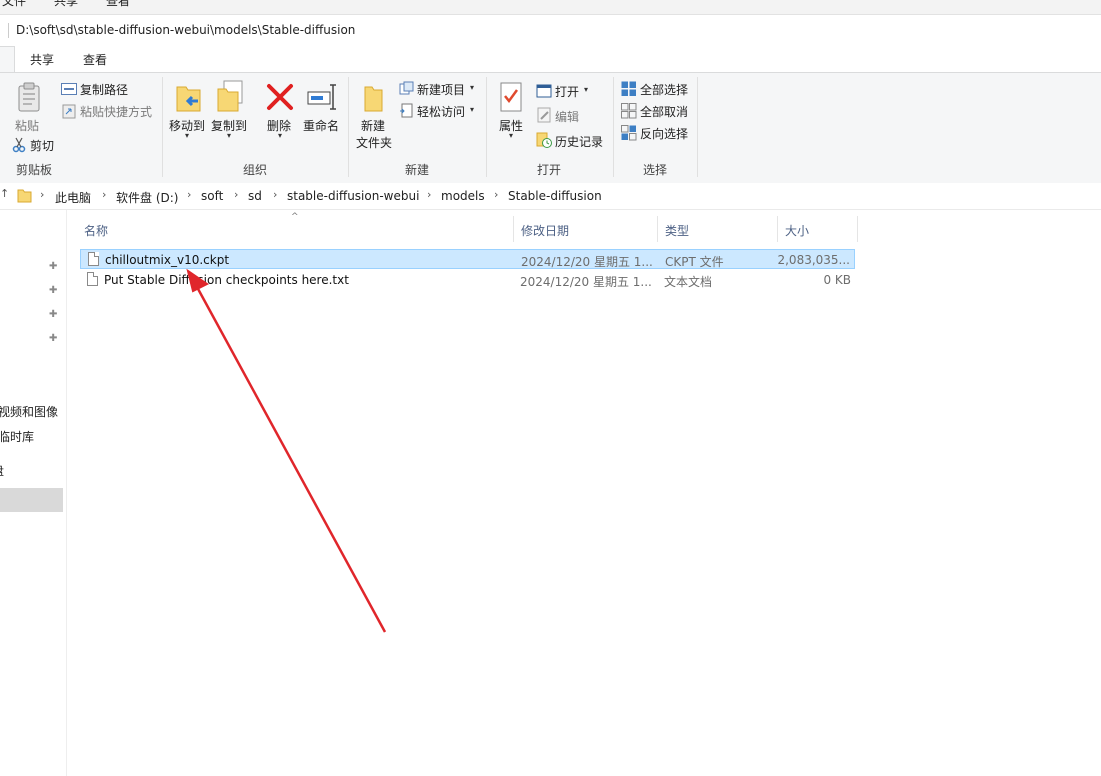  What do you see at coordinates (472, 87) in the screenshot?
I see `new-item-caret: ▾` at bounding box center [472, 87].